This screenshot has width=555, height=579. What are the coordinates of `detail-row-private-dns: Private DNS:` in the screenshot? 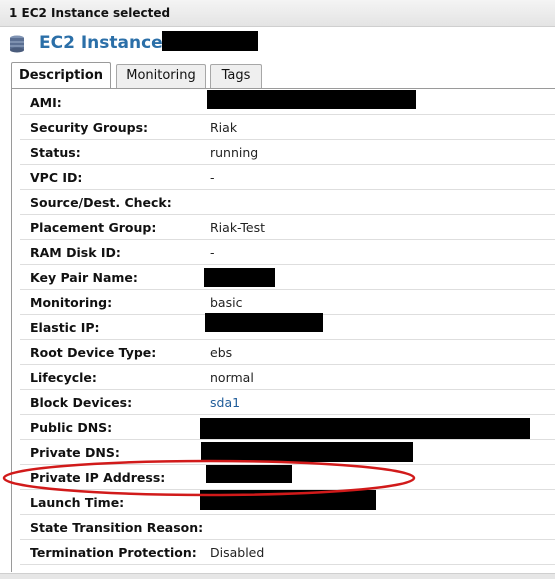 It's located at (287, 452).